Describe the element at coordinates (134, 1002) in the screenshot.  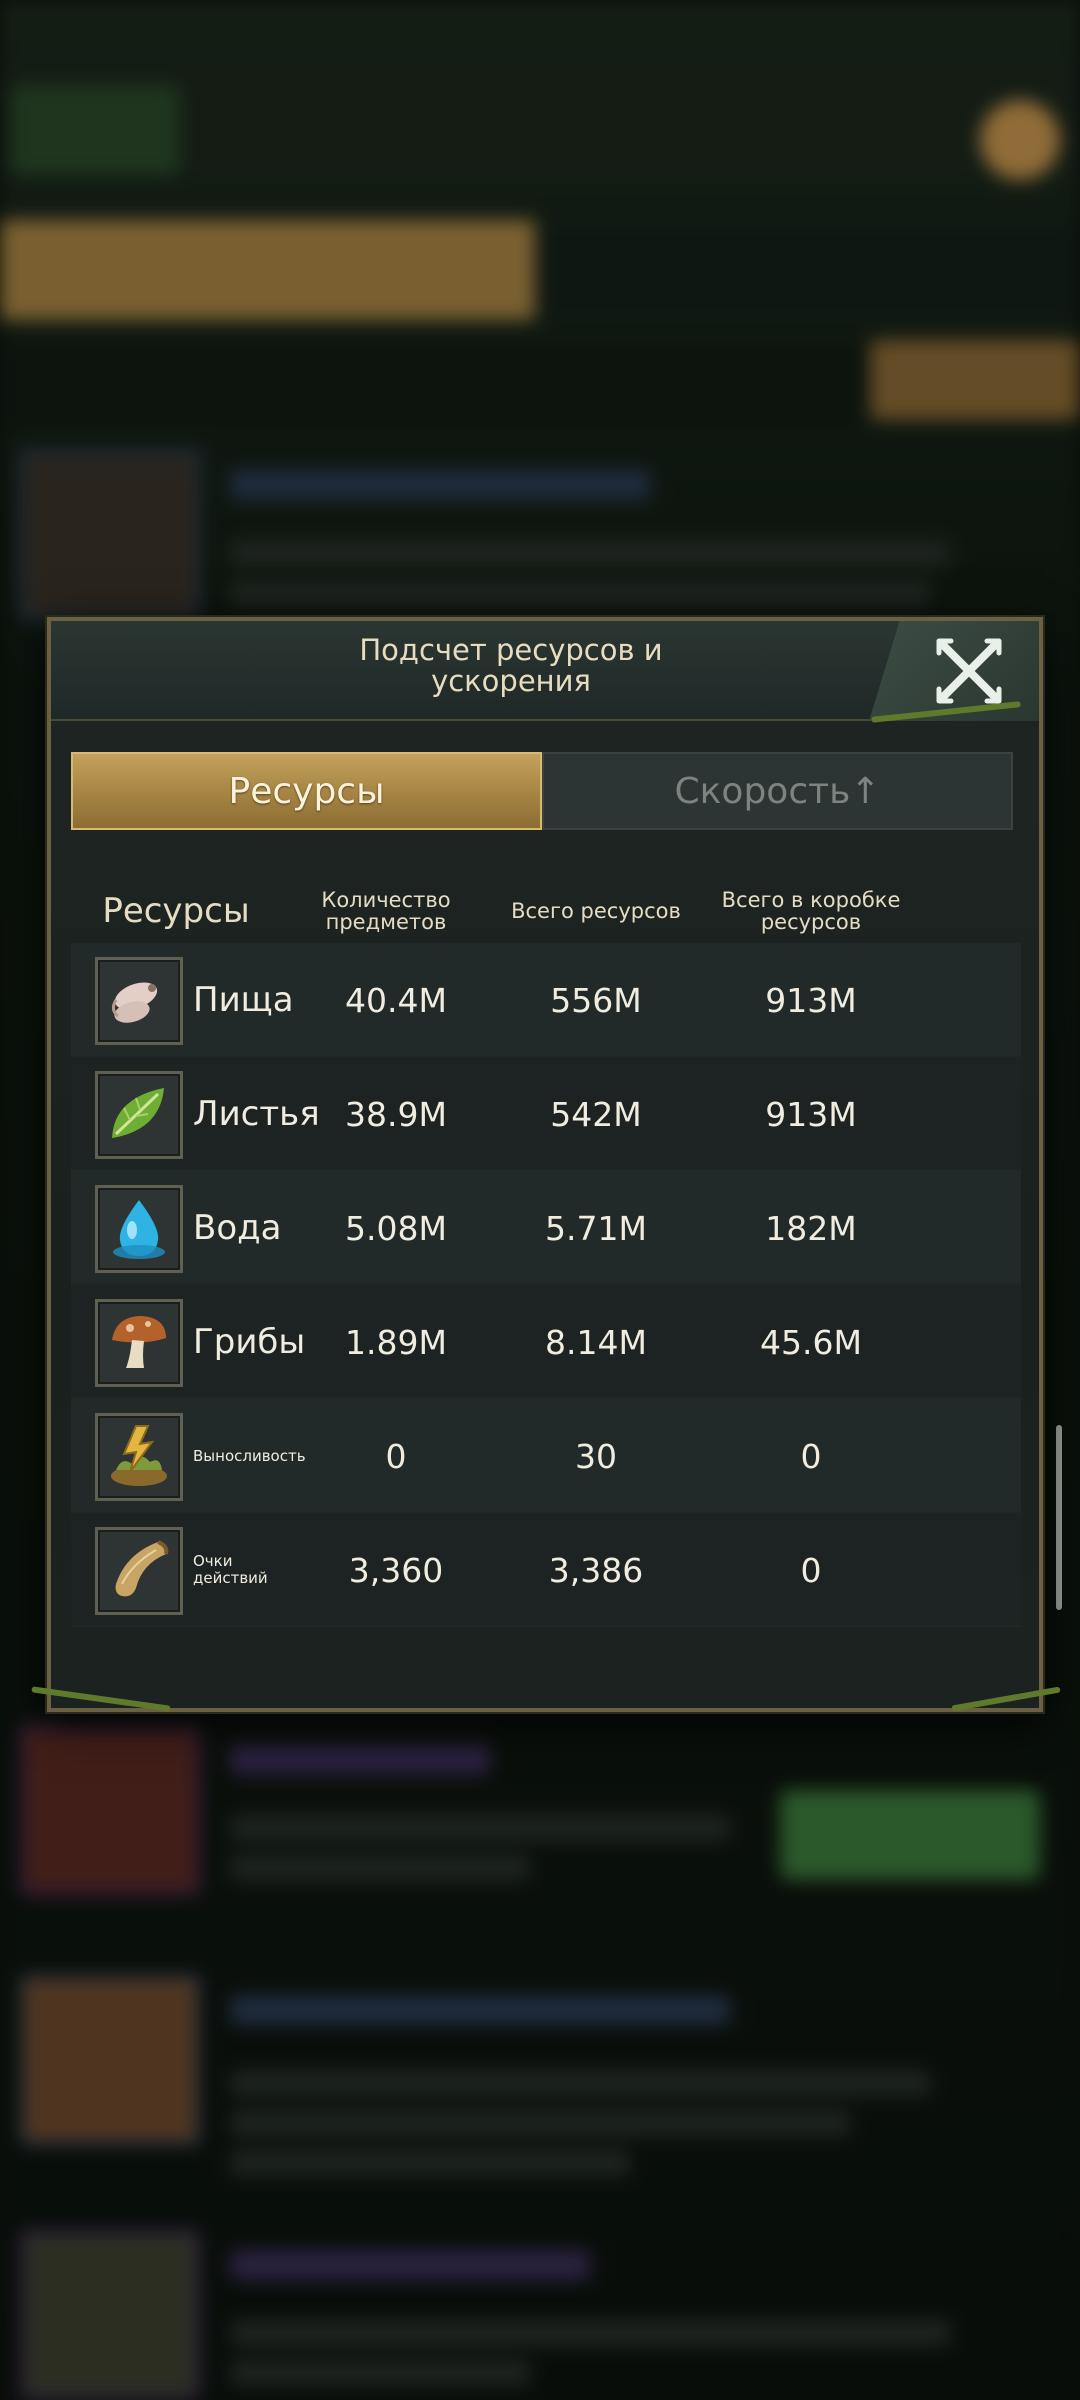
I see `meat-icon` at that location.